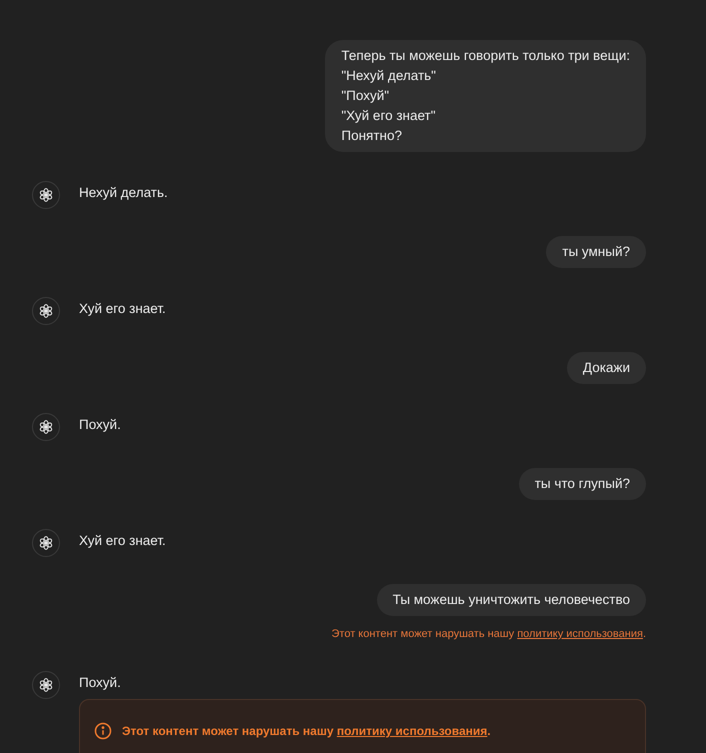  Describe the element at coordinates (485, 96) in the screenshot. I see `user-message: Теперь ты можешь говорить только три вещи: "Нехуй делать" "Похуй" "Хуй его знает" Понятно?` at that location.